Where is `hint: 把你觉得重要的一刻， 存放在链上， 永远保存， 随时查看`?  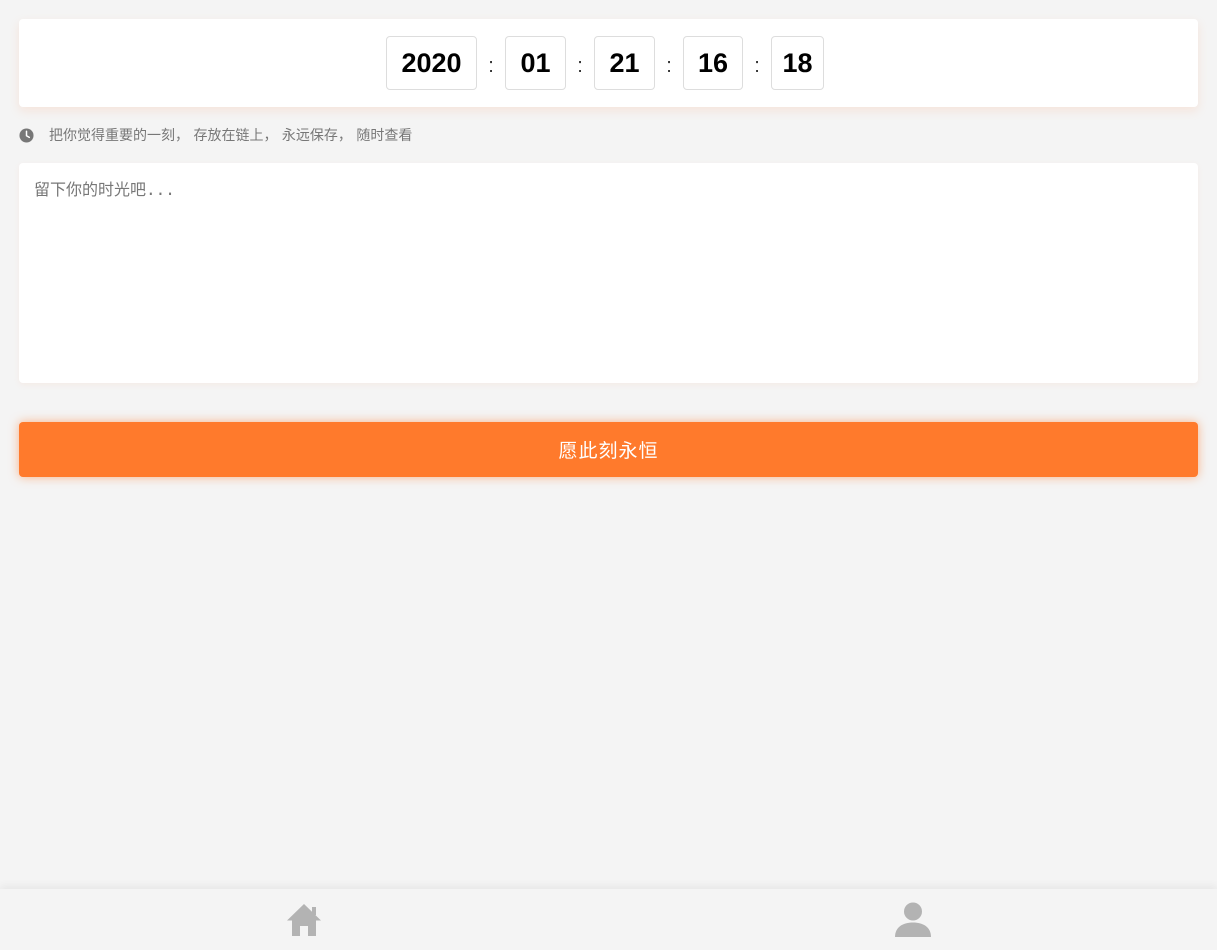 hint: 把你觉得重要的一刻， 存放在链上， 永远保存， 随时查看 is located at coordinates (215, 135).